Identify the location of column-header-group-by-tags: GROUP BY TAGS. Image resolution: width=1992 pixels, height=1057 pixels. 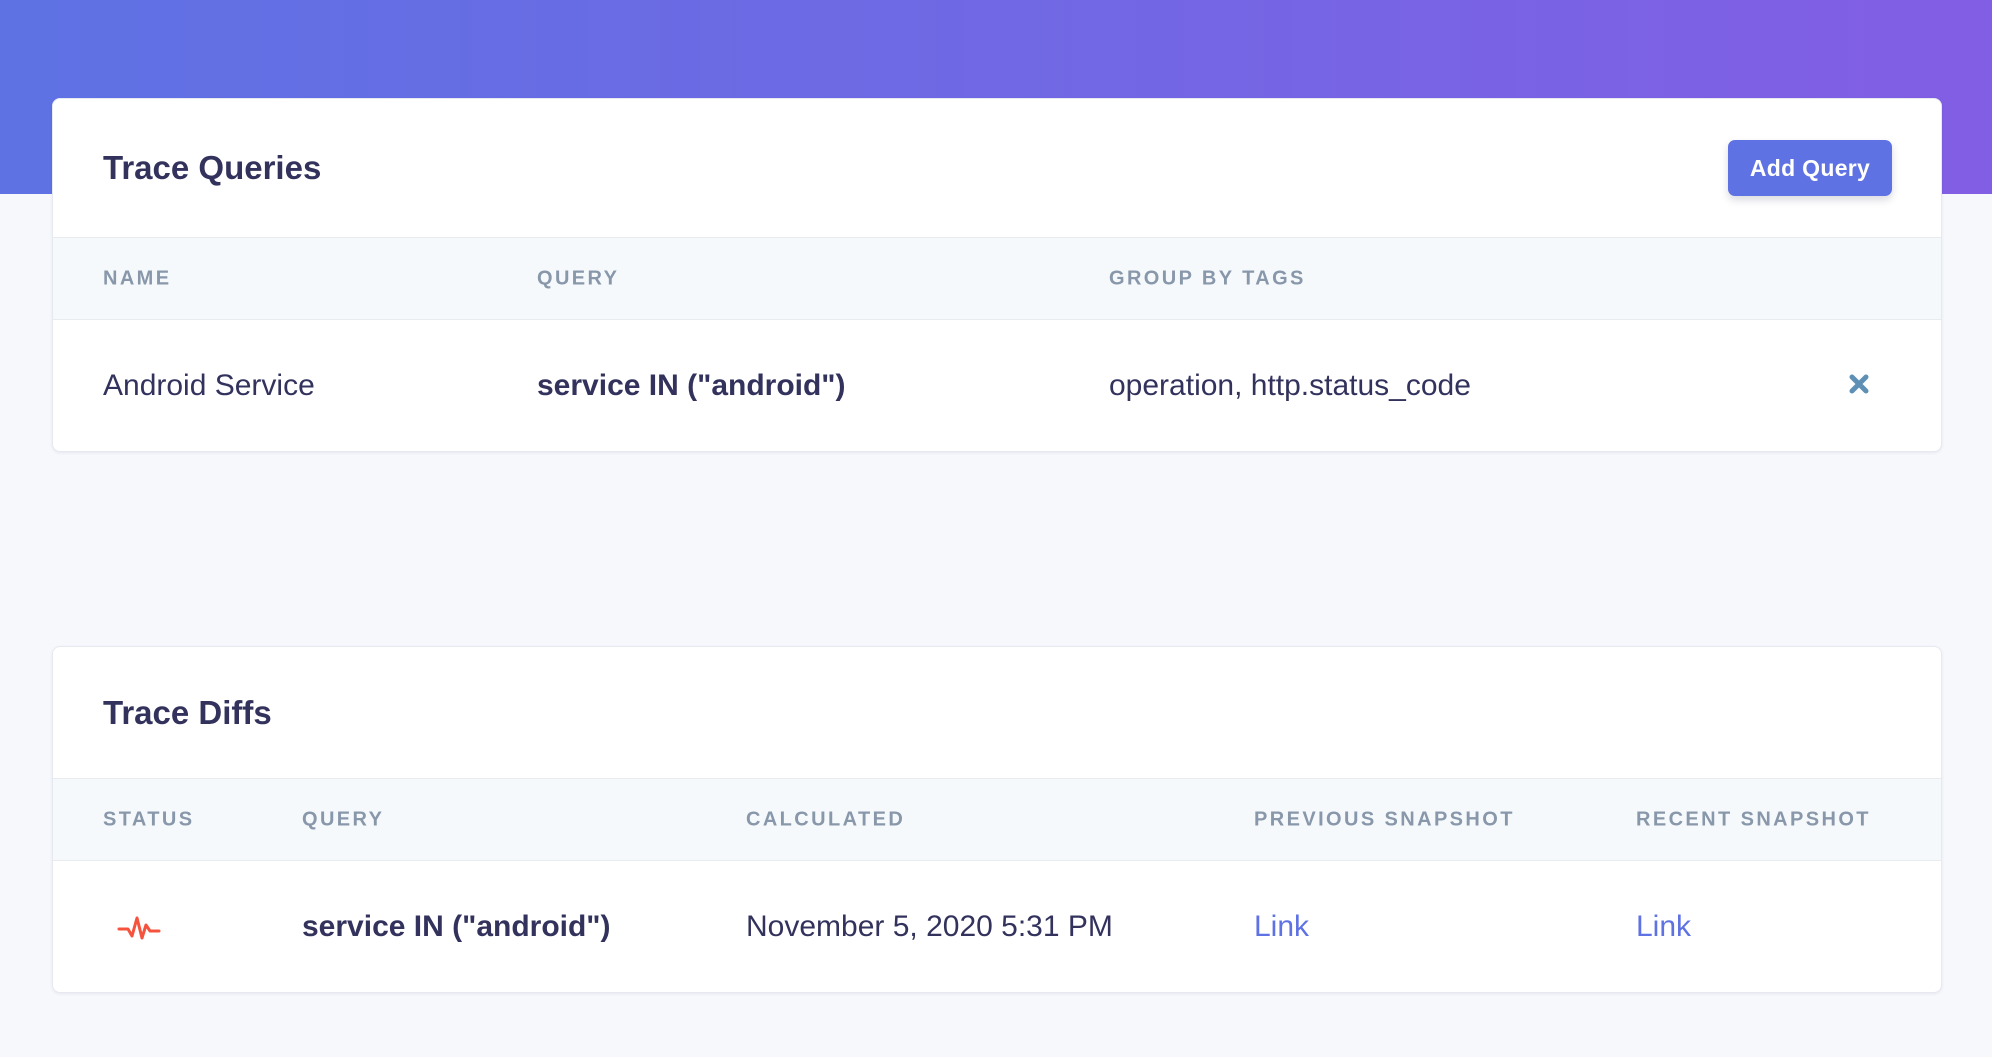
(1207, 278).